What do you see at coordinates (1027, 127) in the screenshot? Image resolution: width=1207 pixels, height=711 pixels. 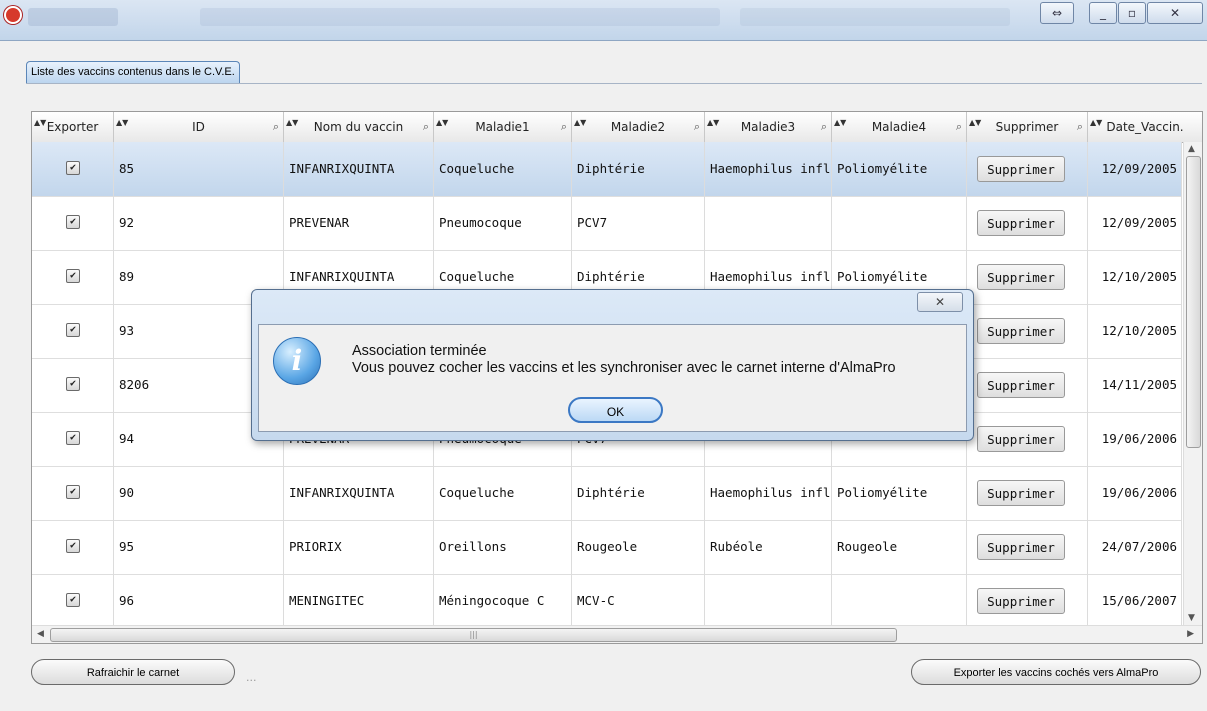 I see `col-supprimer: ▲▼ Supprimer ⌕` at bounding box center [1027, 127].